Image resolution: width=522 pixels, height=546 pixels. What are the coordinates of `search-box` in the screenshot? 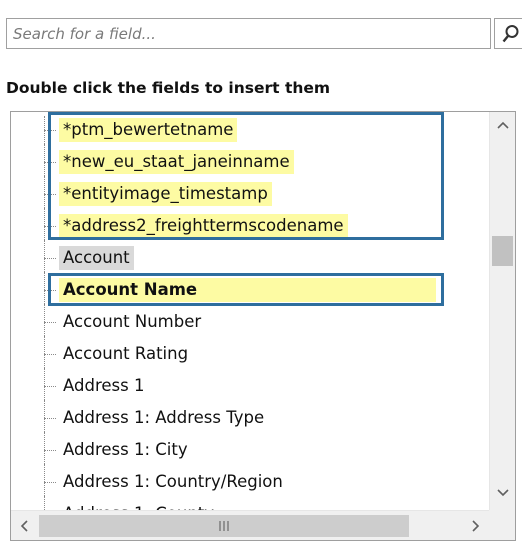 It's located at (248, 33).